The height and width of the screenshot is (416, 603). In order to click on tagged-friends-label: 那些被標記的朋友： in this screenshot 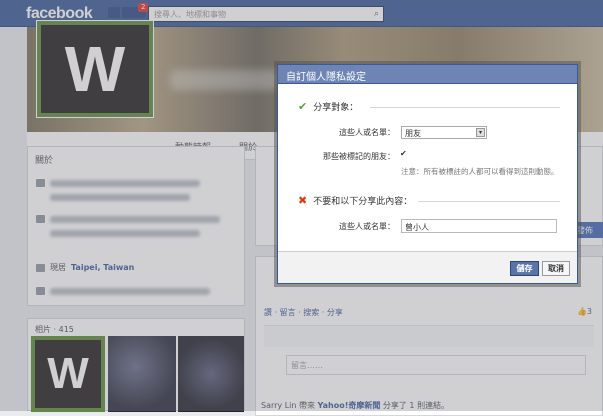, I will do `click(359, 156)`.